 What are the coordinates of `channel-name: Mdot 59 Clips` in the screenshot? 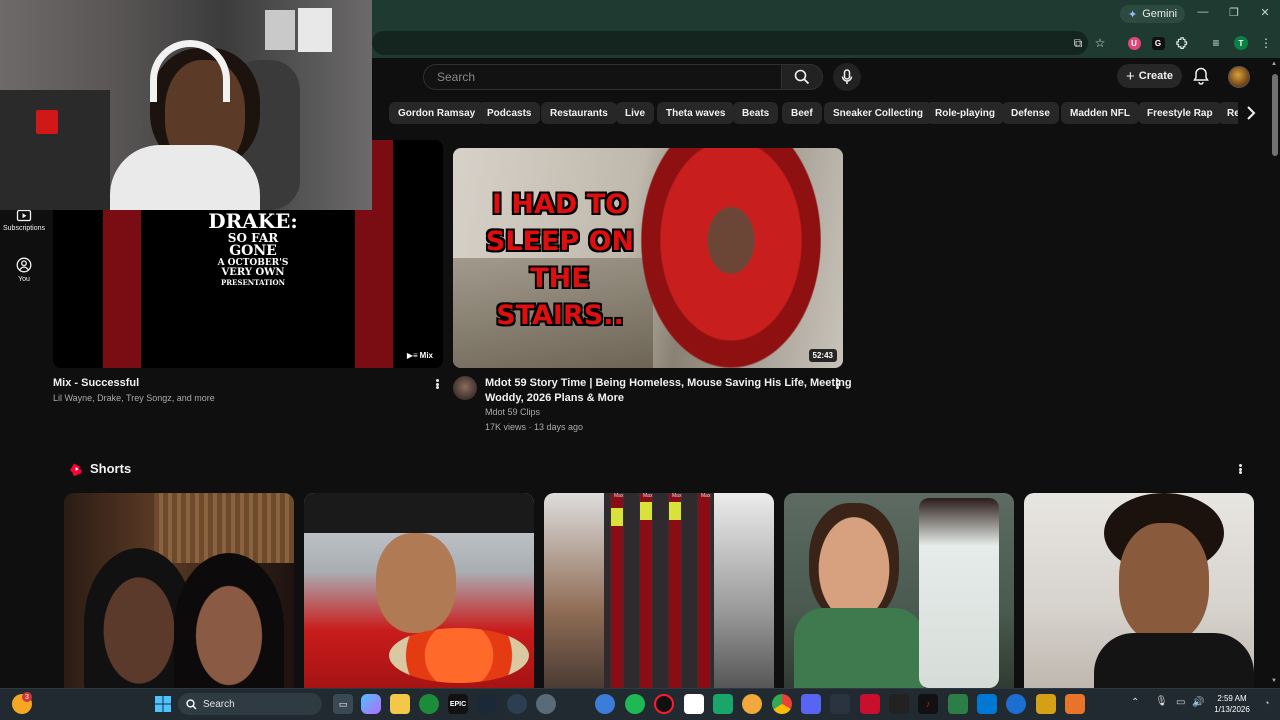 It's located at (512, 412).